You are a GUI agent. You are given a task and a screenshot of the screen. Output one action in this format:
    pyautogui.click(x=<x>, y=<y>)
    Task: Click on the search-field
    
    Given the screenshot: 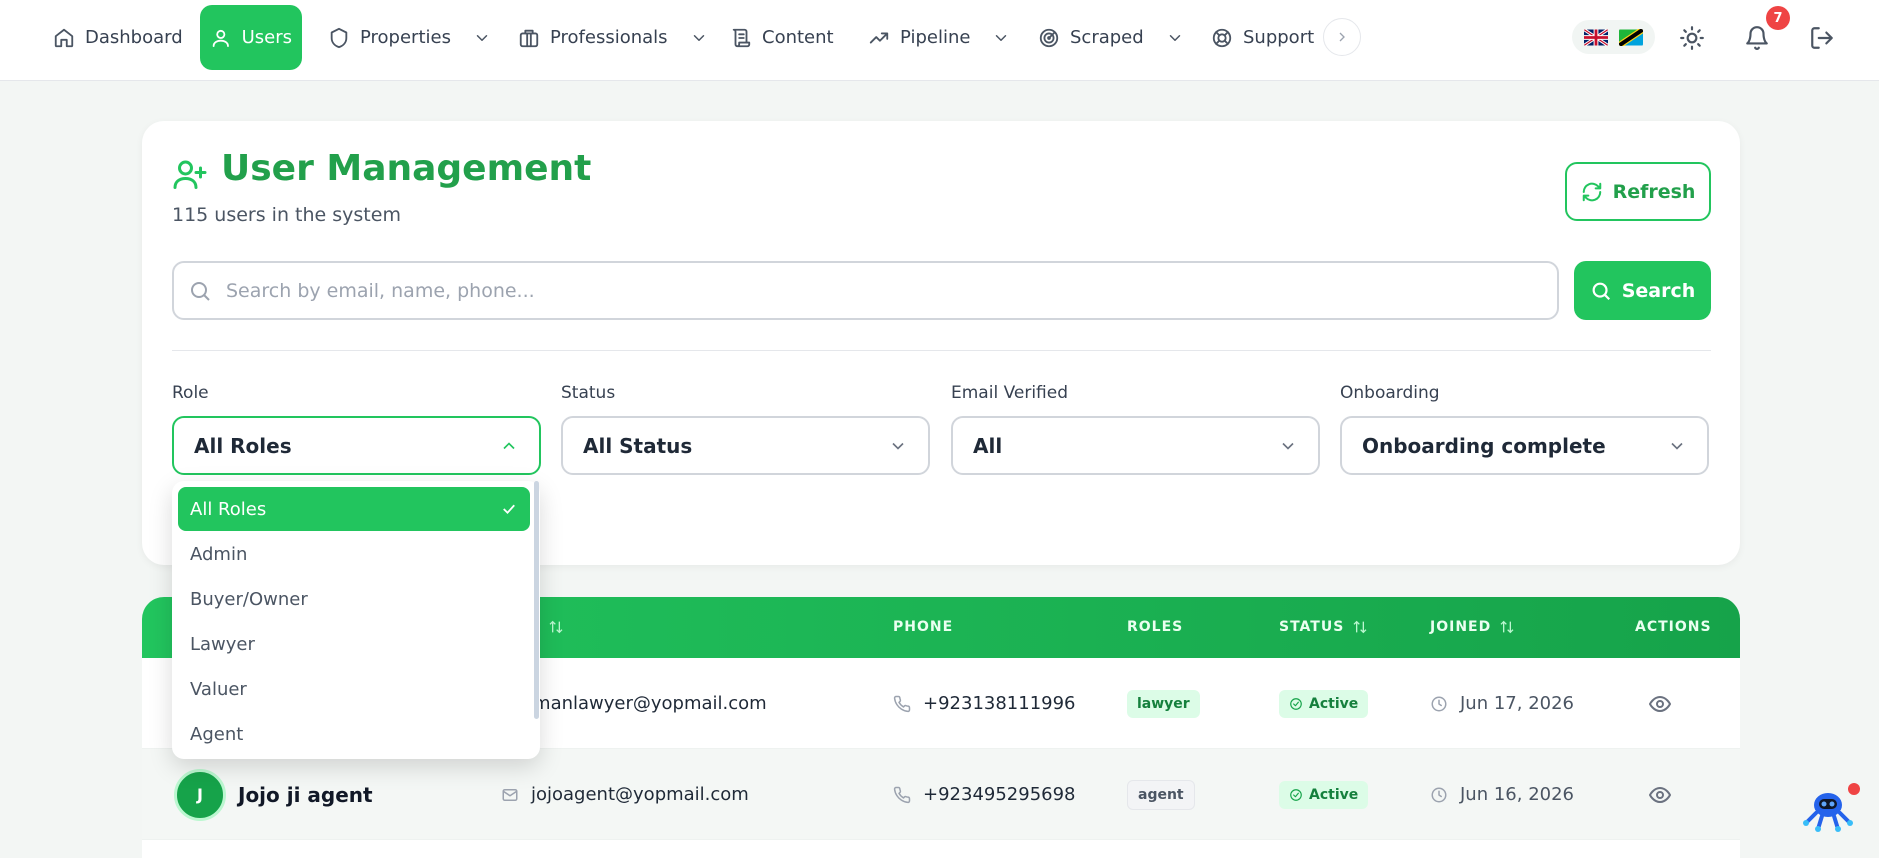 What is the action you would take?
    pyautogui.click(x=865, y=290)
    